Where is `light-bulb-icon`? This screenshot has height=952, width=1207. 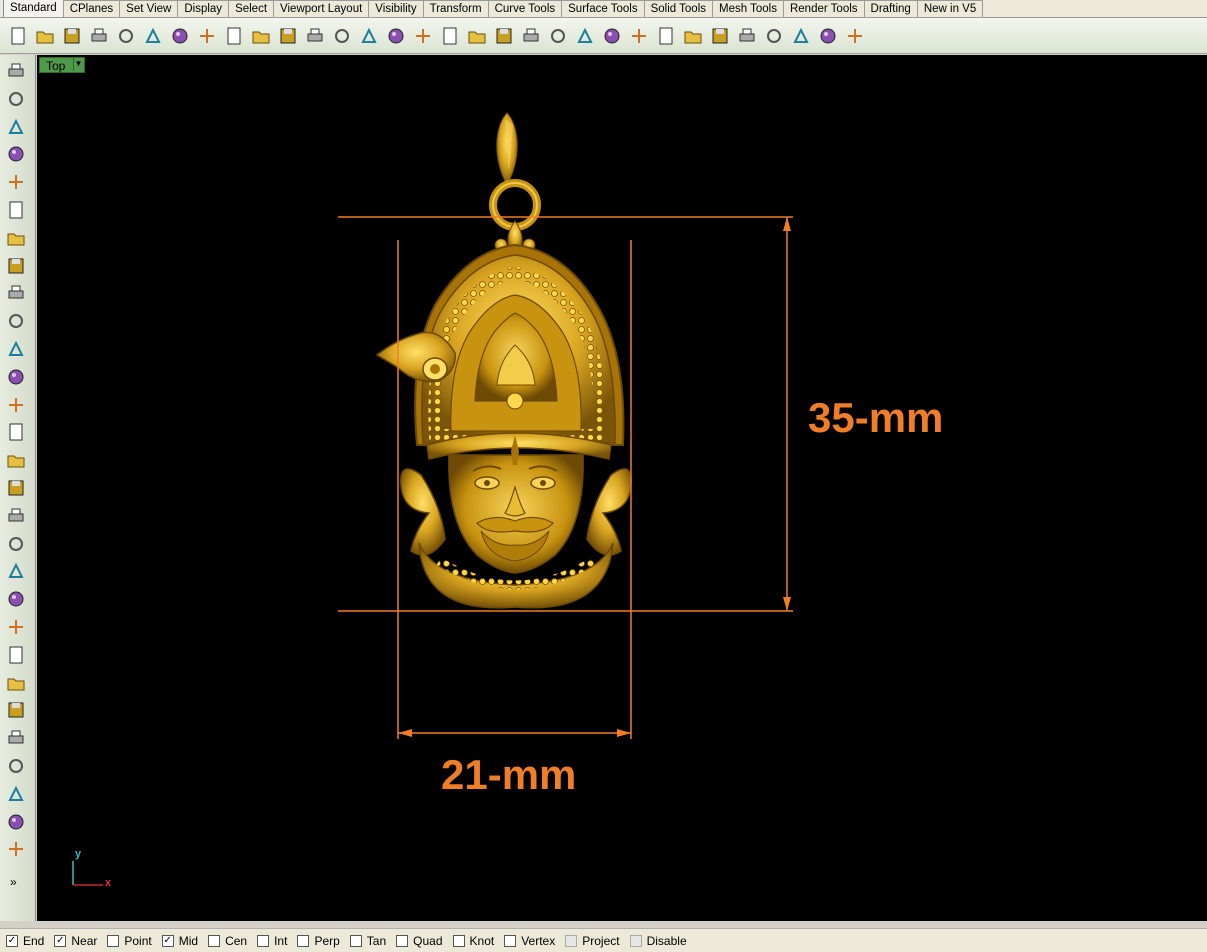 light-bulb-icon is located at coordinates (584, 35).